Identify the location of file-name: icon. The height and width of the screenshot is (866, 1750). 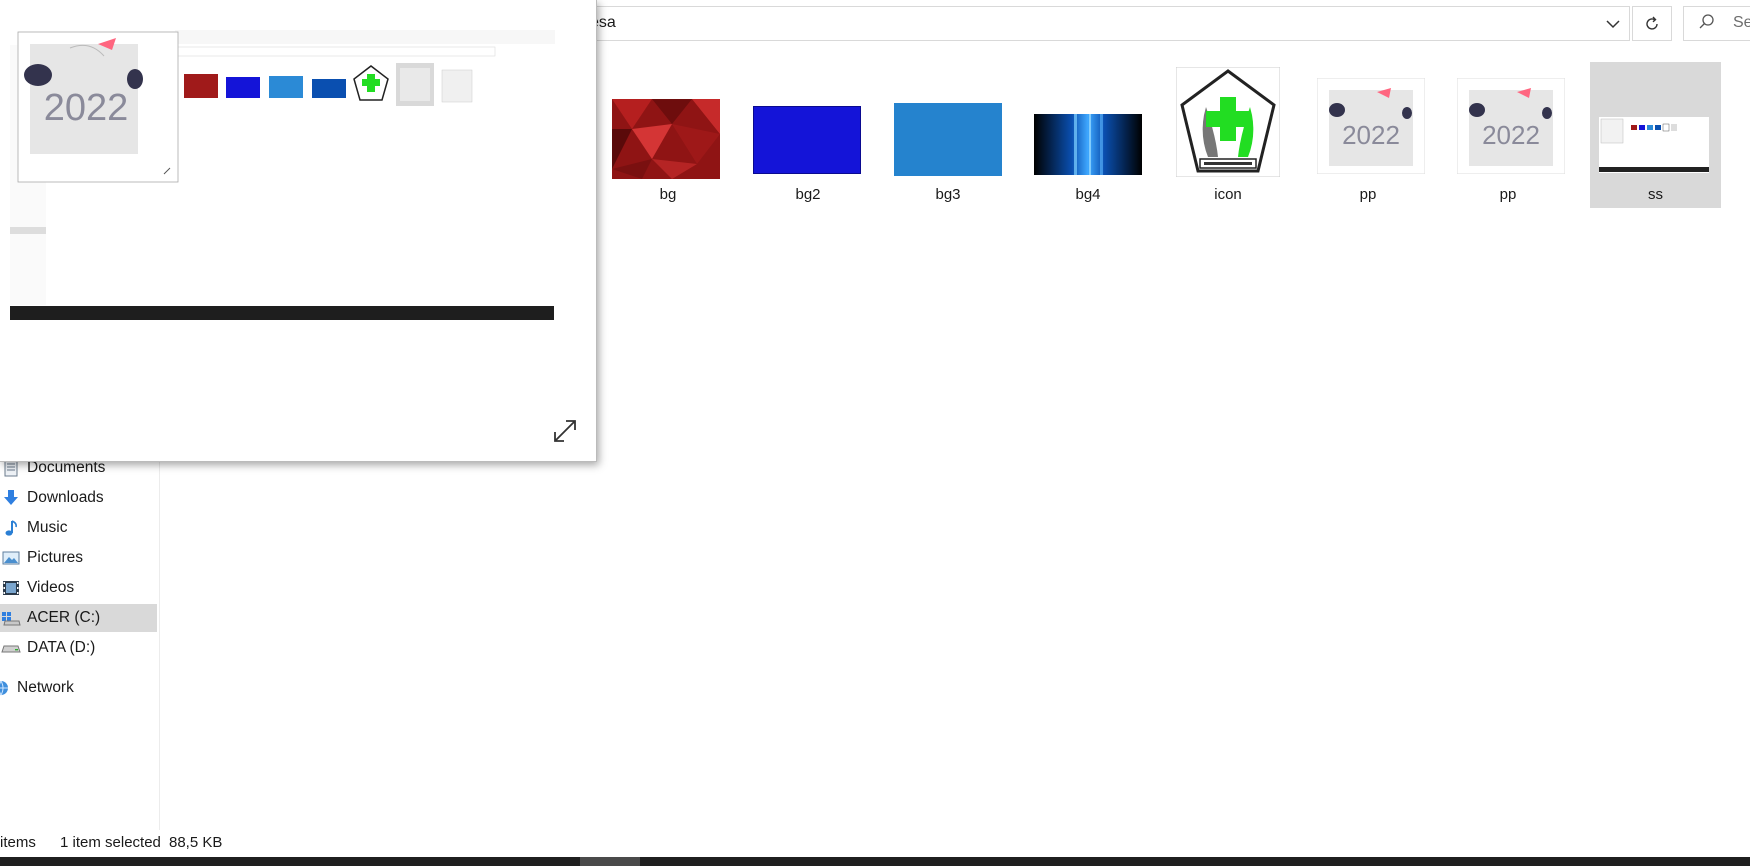
(1228, 194).